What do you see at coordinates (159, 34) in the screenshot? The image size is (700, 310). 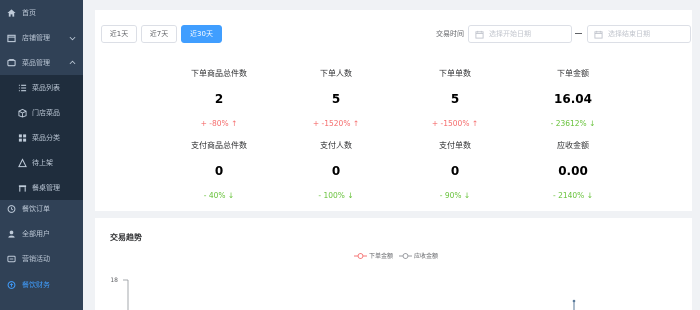 I see `range-7-days-button: 近7天` at bounding box center [159, 34].